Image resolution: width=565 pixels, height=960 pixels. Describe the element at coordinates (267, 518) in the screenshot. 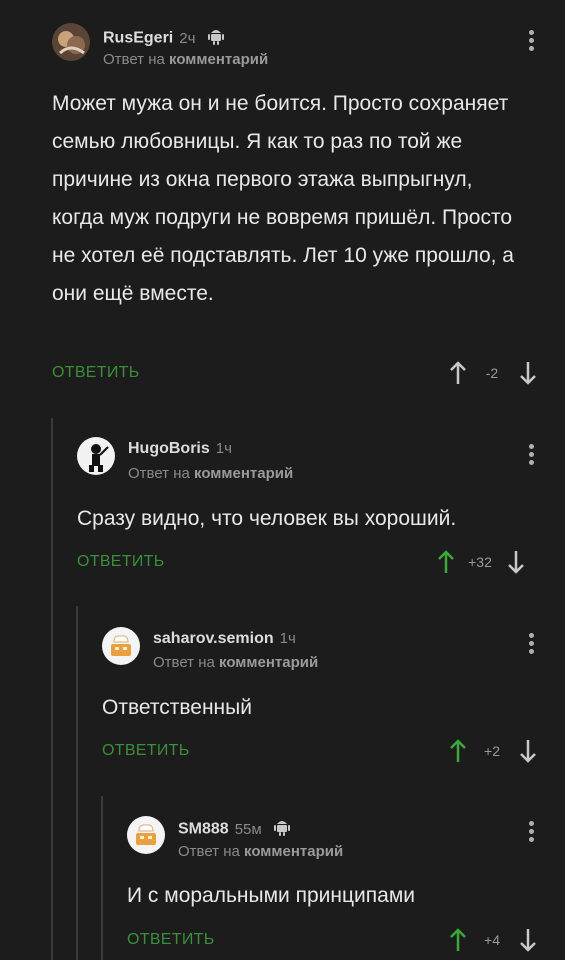

I see `comment-text: Сразу видно, что человек вы хороший.` at that location.